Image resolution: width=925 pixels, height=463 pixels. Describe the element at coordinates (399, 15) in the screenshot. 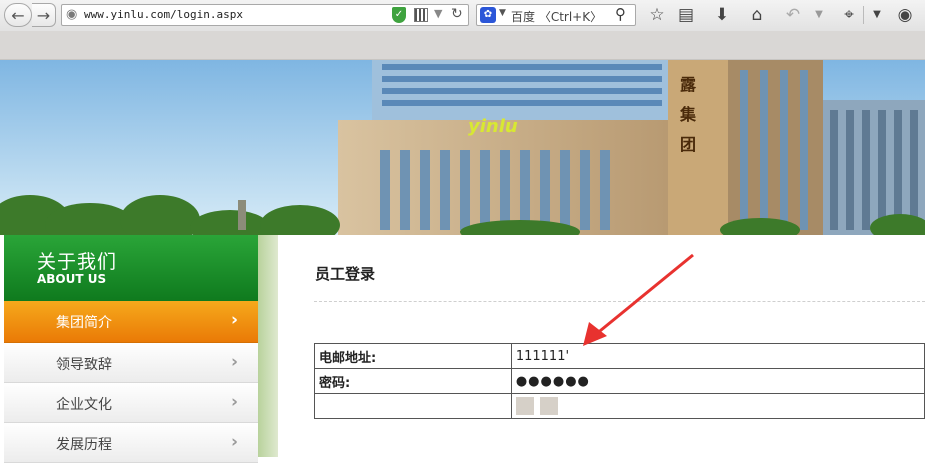

I see `shield-icon: ✓` at that location.